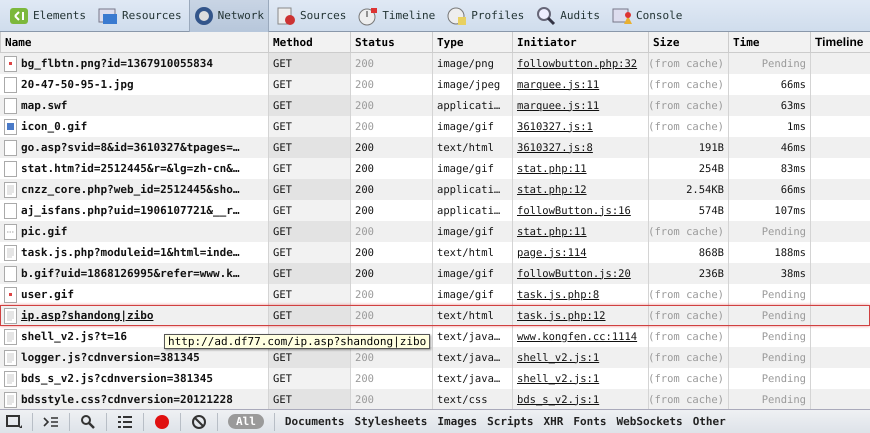  Describe the element at coordinates (110, 357) in the screenshot. I see `file-name: logger.js?cdnversion=381345` at that location.